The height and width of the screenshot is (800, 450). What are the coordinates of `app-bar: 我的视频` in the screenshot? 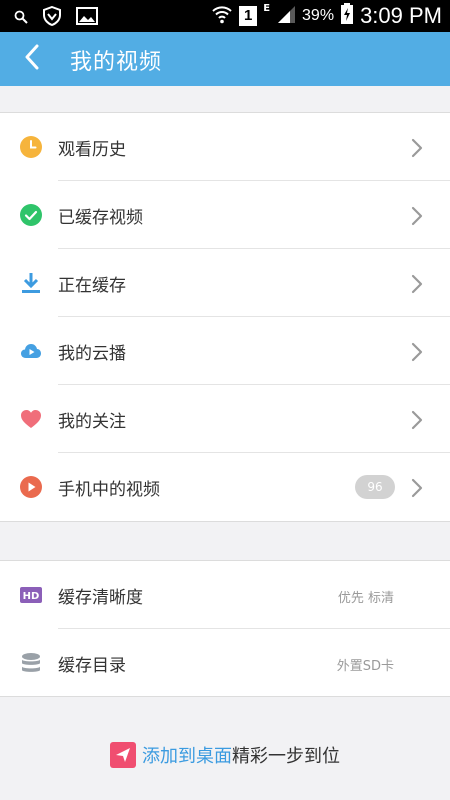 It's located at (225, 59).